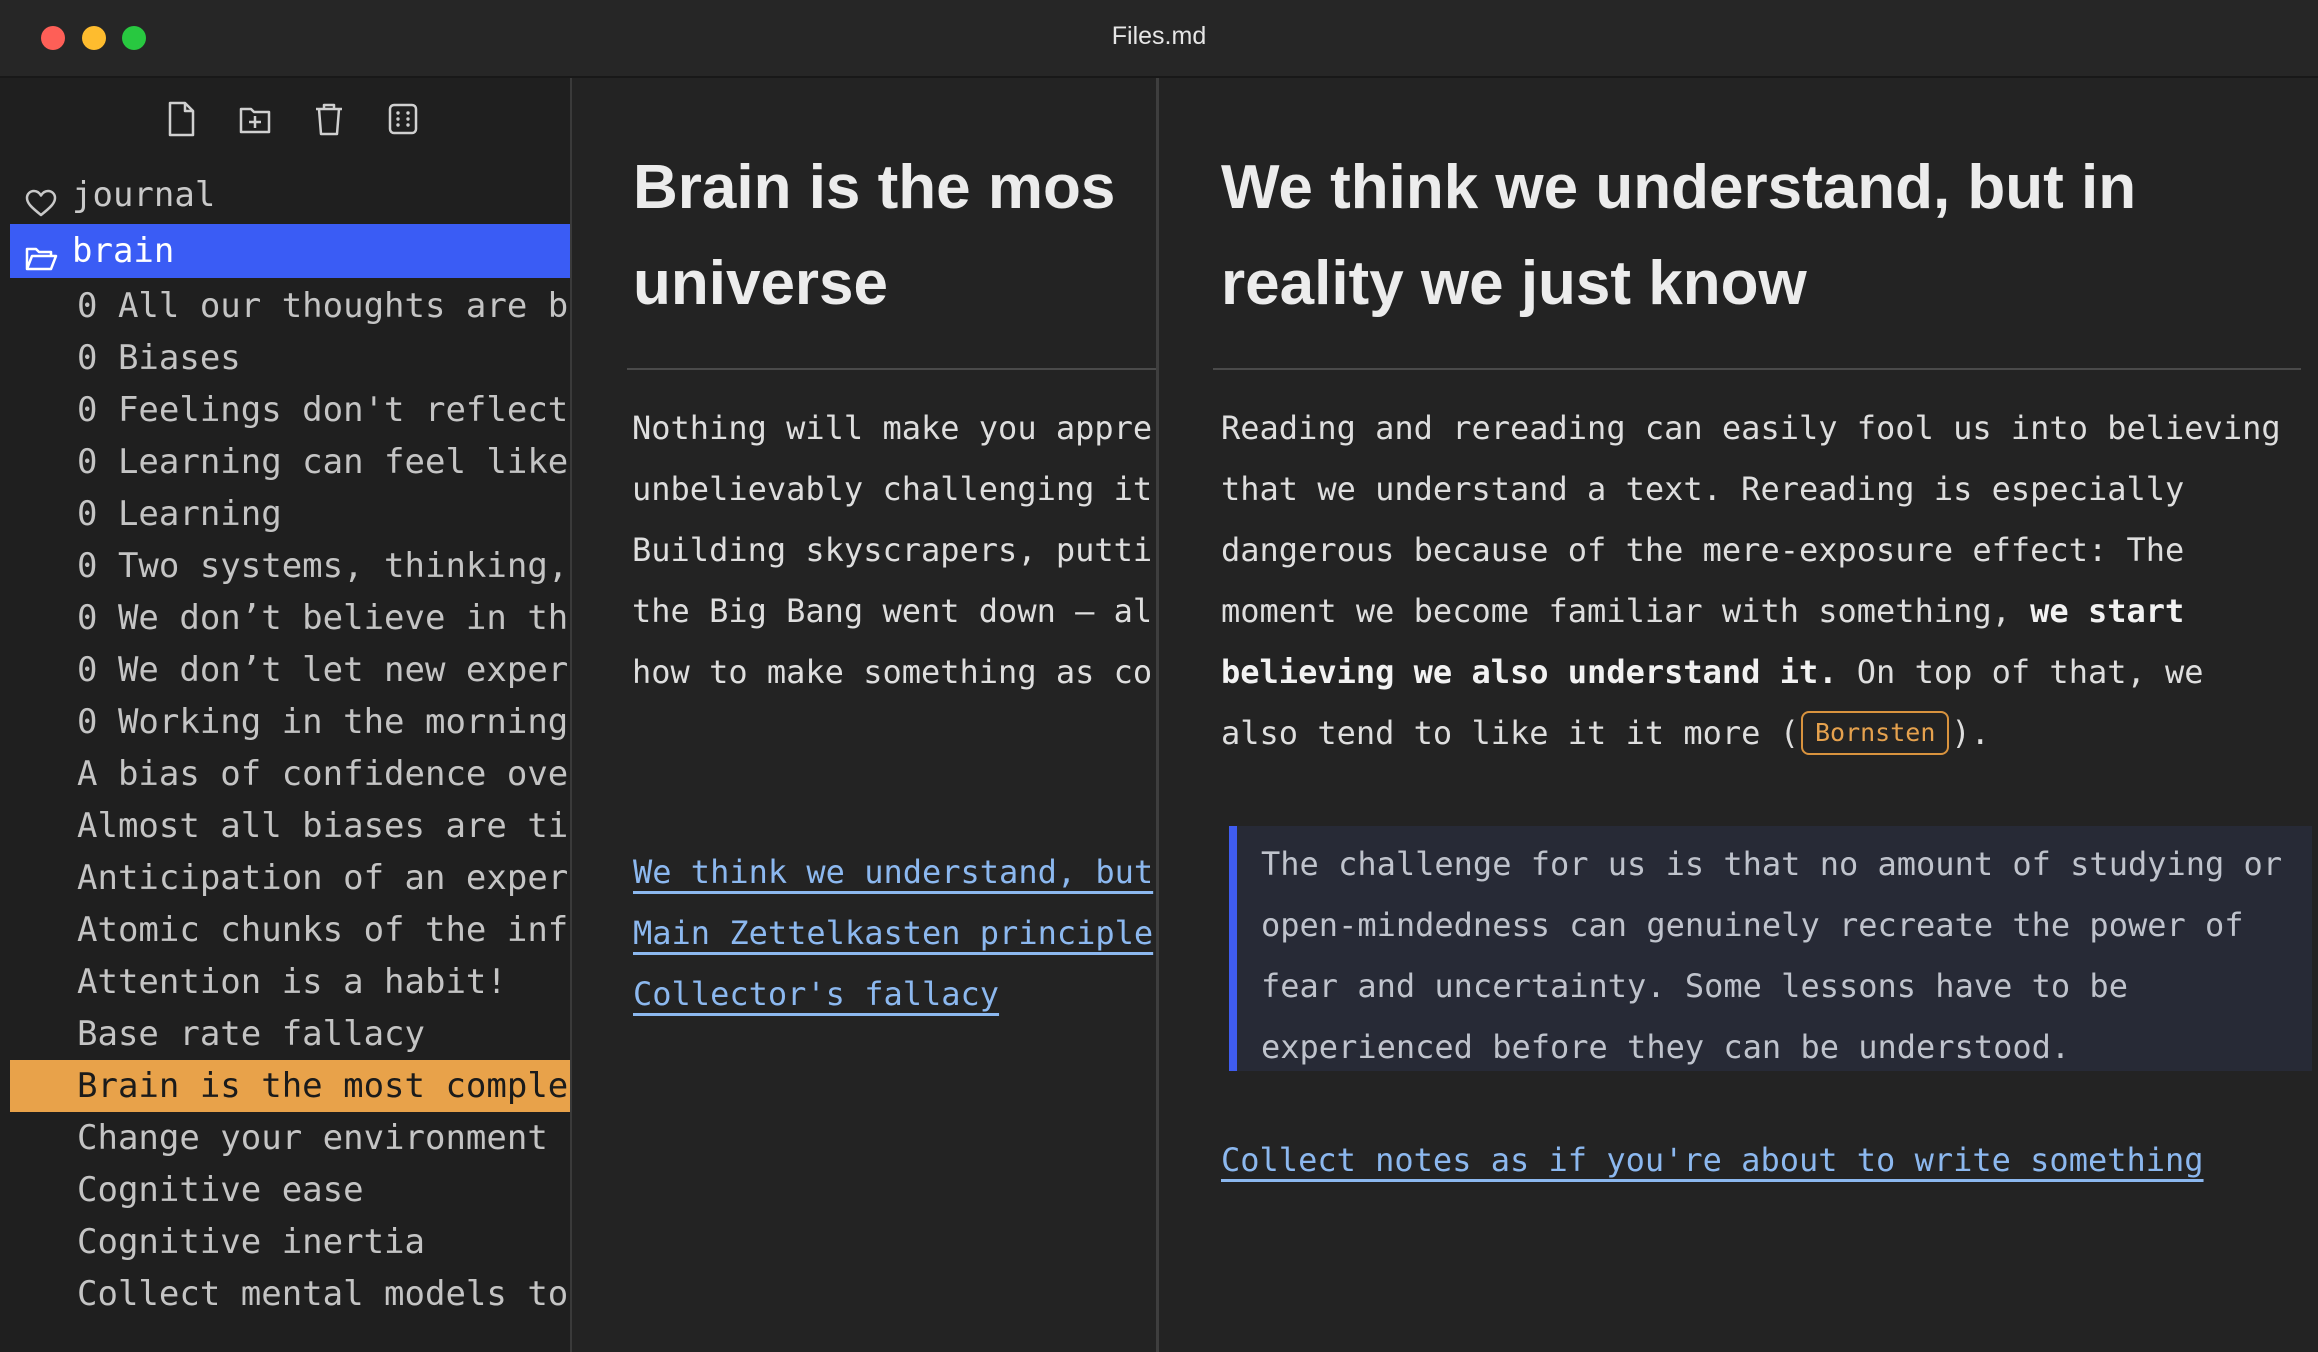 The height and width of the screenshot is (1352, 2318). I want to click on file-item: Cognitive inertia, so click(290, 1242).